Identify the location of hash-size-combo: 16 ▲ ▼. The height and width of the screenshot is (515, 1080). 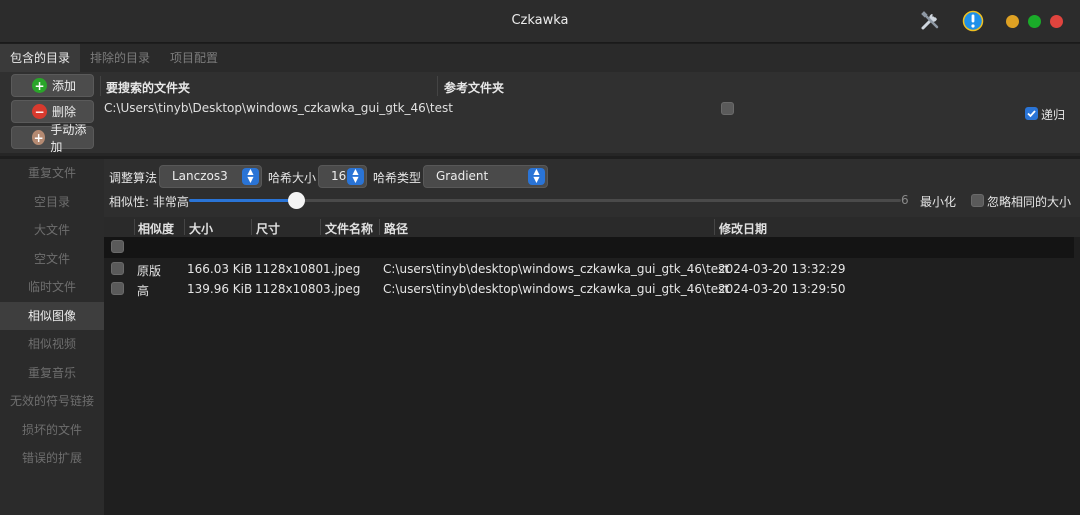
(342, 176).